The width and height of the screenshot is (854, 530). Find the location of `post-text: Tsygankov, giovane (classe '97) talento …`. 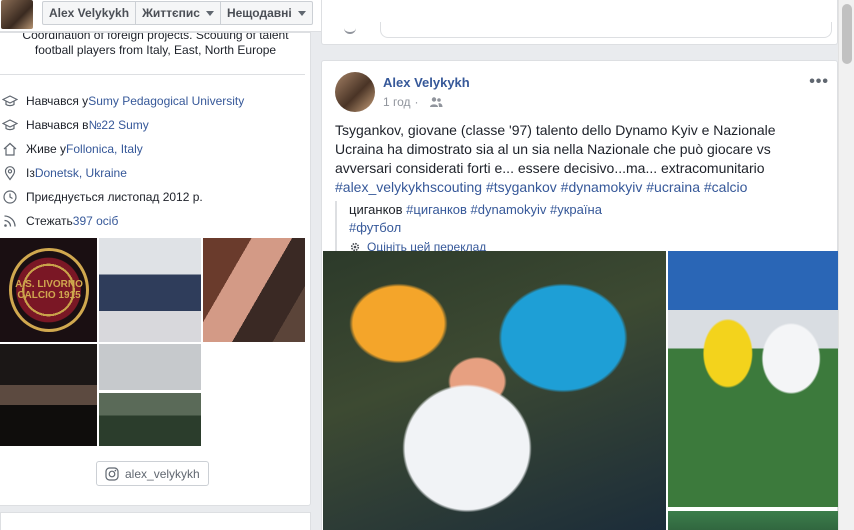

post-text: Tsygankov, giovane (classe '97) talento … is located at coordinates (555, 149).